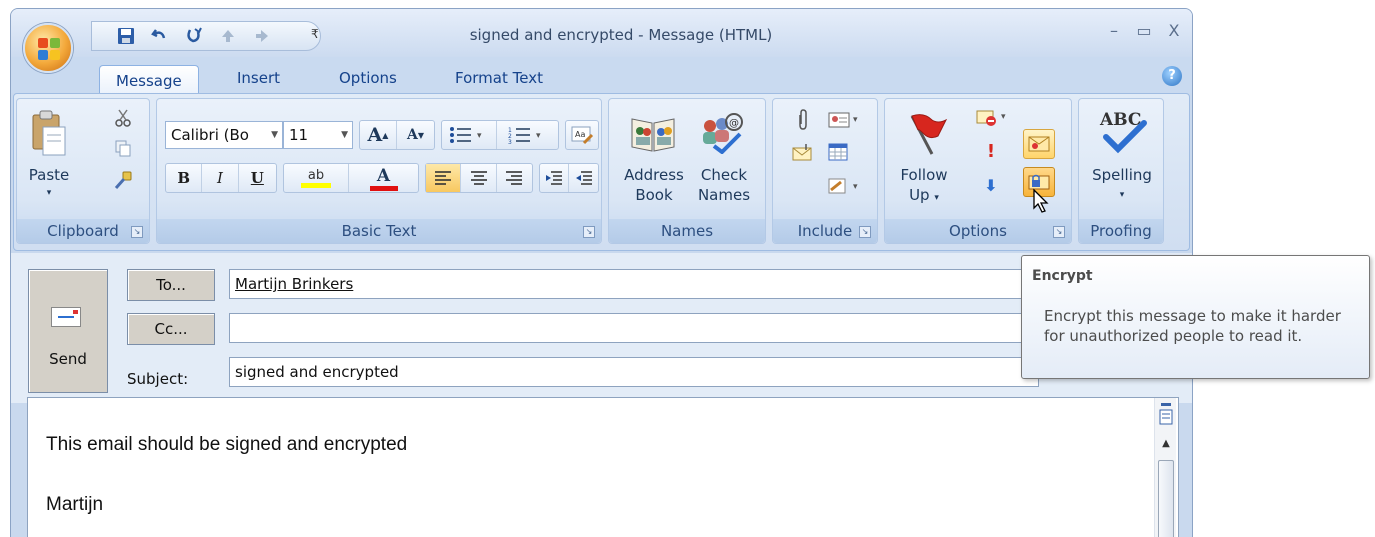  I want to click on color-buttons: ab A, so click(351, 178).